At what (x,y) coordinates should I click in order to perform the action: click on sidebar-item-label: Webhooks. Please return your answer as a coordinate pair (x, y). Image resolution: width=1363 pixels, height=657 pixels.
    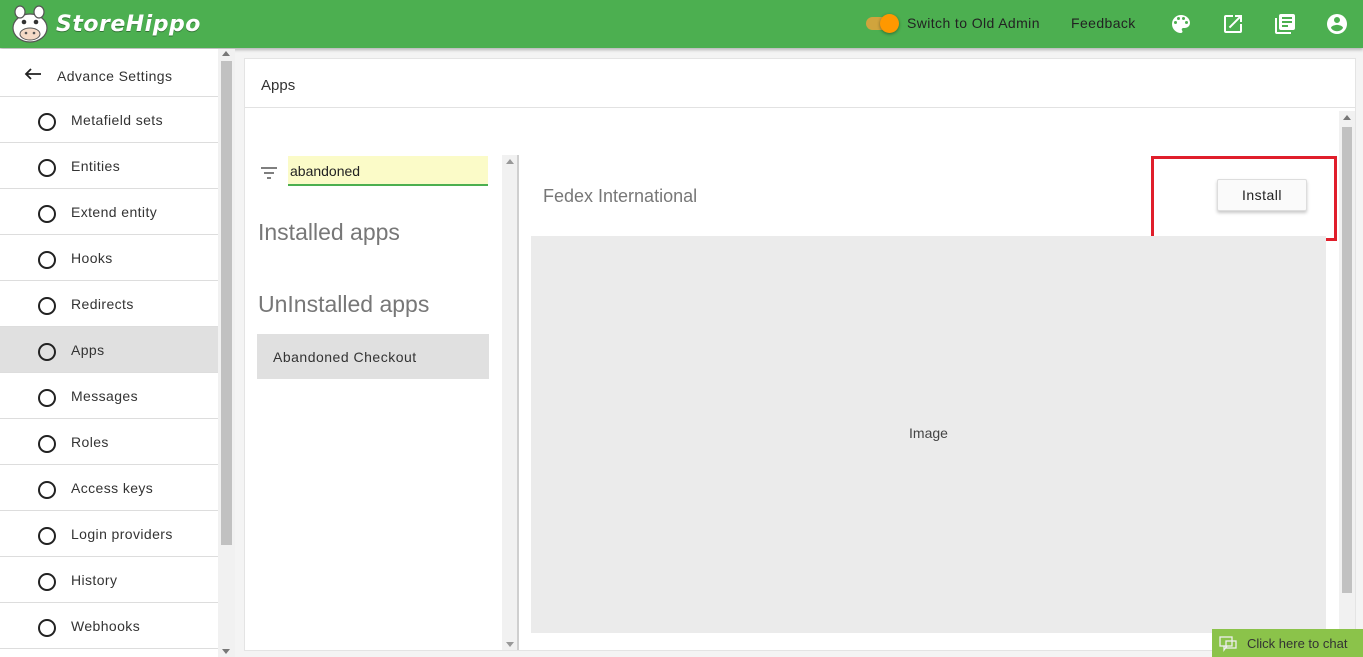
    Looking at the image, I should click on (106, 626).